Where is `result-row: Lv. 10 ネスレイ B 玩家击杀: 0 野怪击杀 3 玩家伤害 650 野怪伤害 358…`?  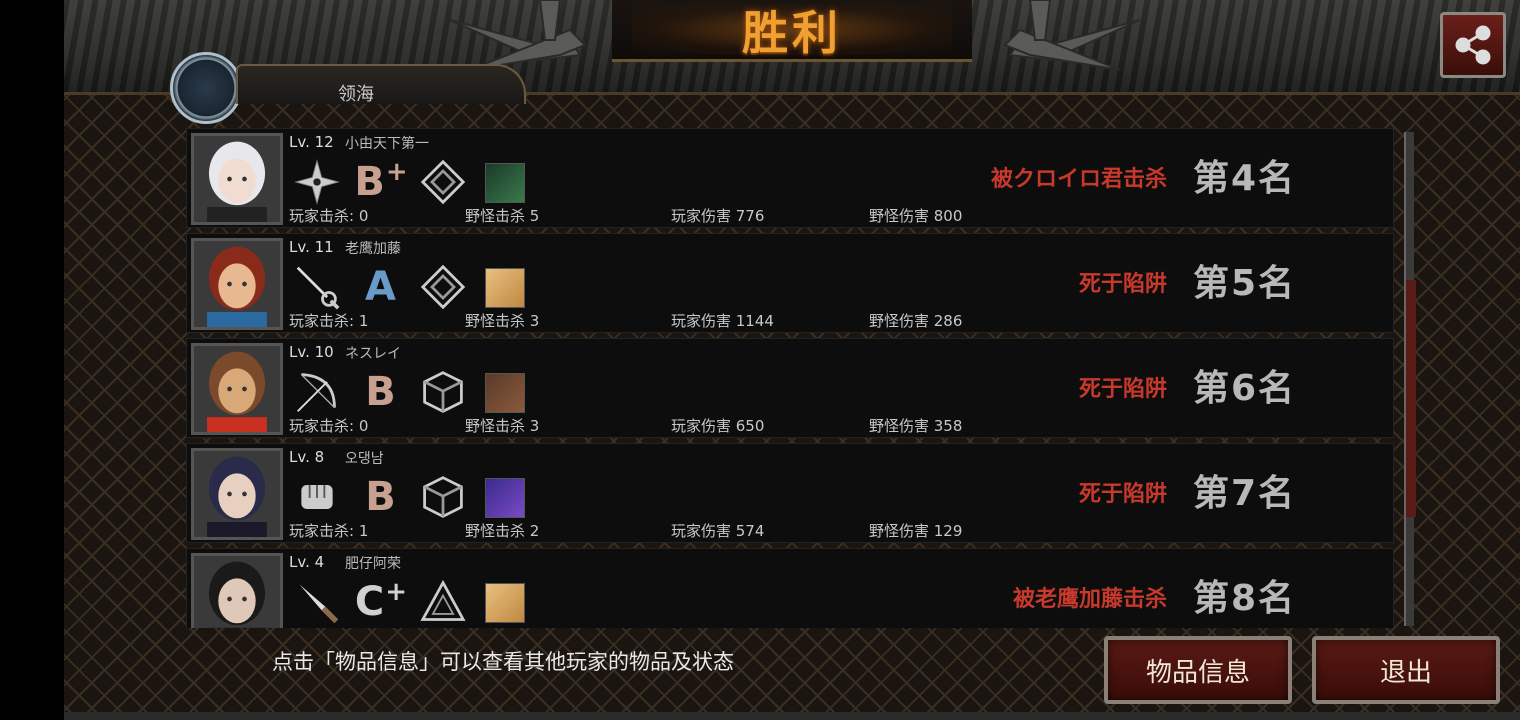 result-row: Lv. 10 ネスレイ B 玩家击杀: 0 野怪击杀 3 玩家伤害 650 野怪伤害 358… is located at coordinates (790, 388).